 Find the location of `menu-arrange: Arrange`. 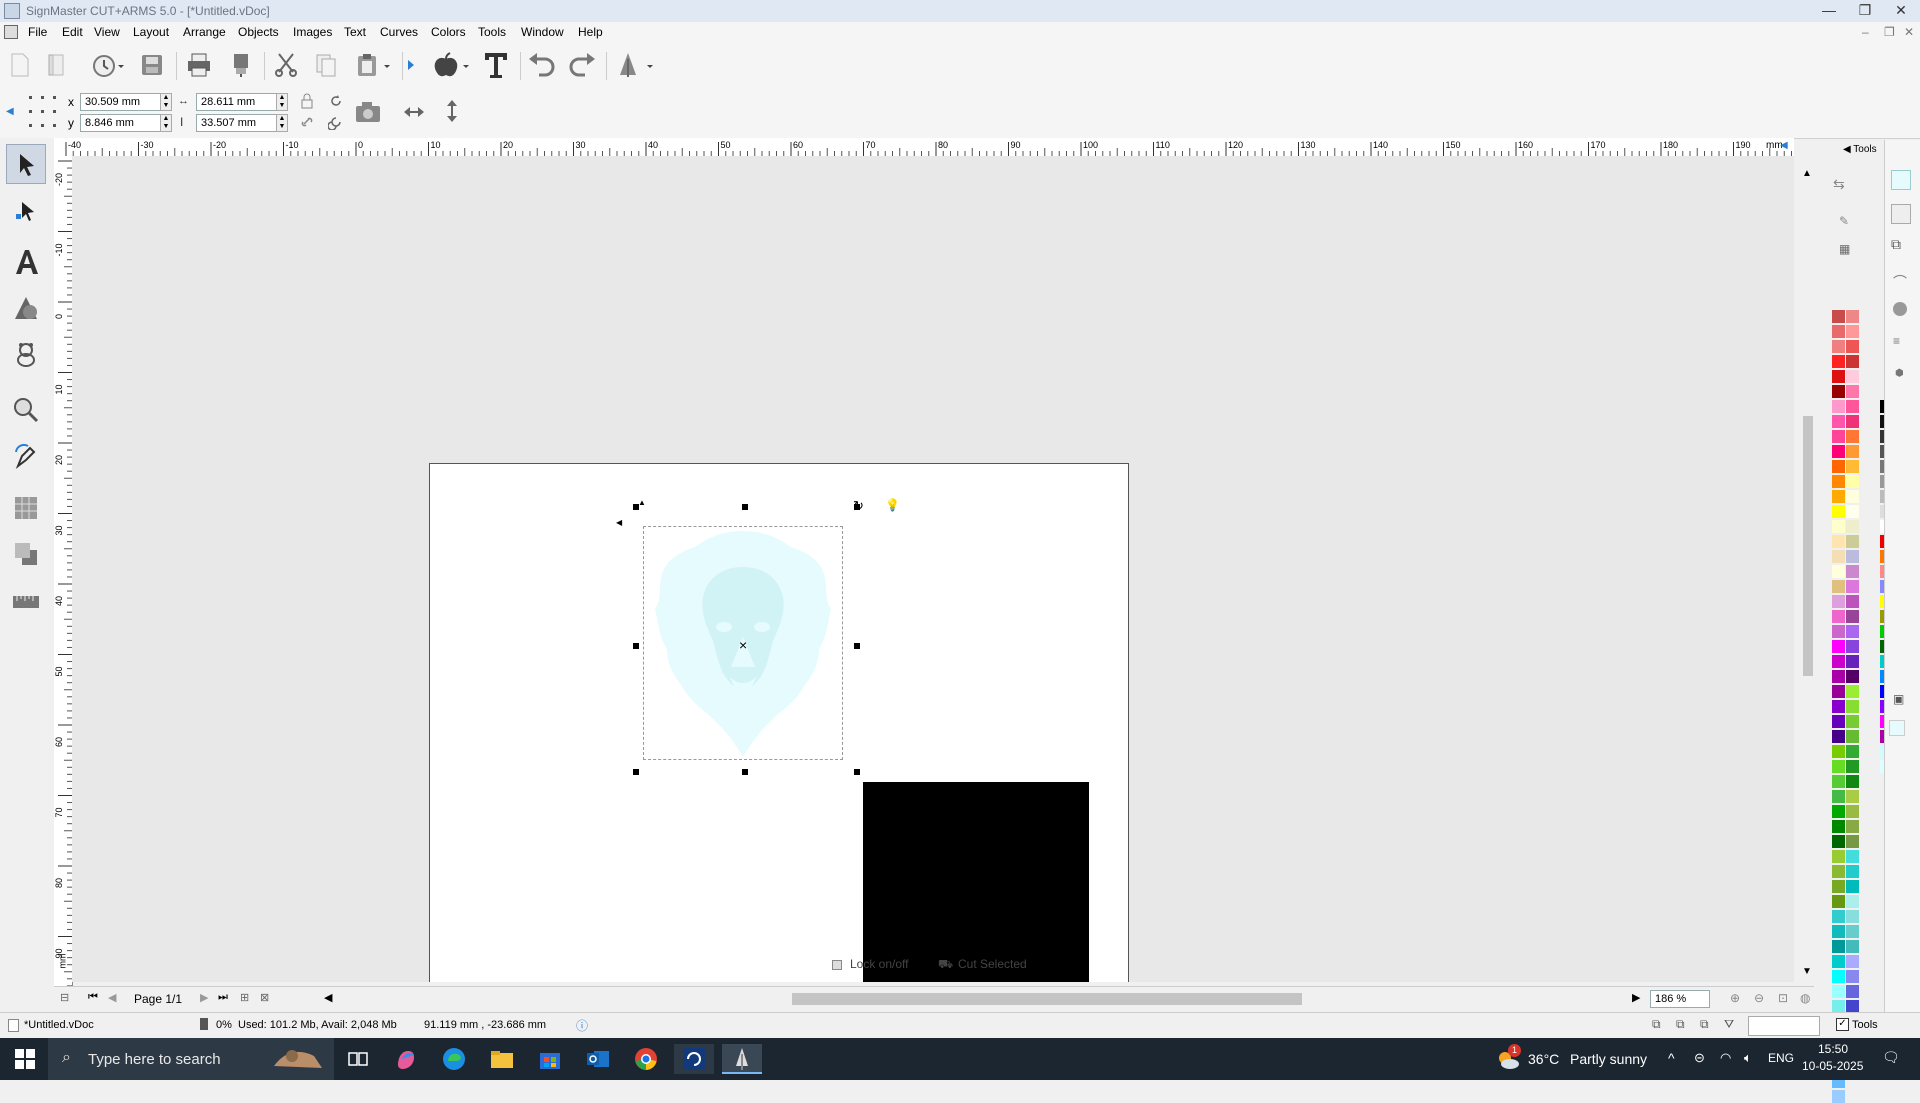

menu-arrange: Arrange is located at coordinates (204, 32).